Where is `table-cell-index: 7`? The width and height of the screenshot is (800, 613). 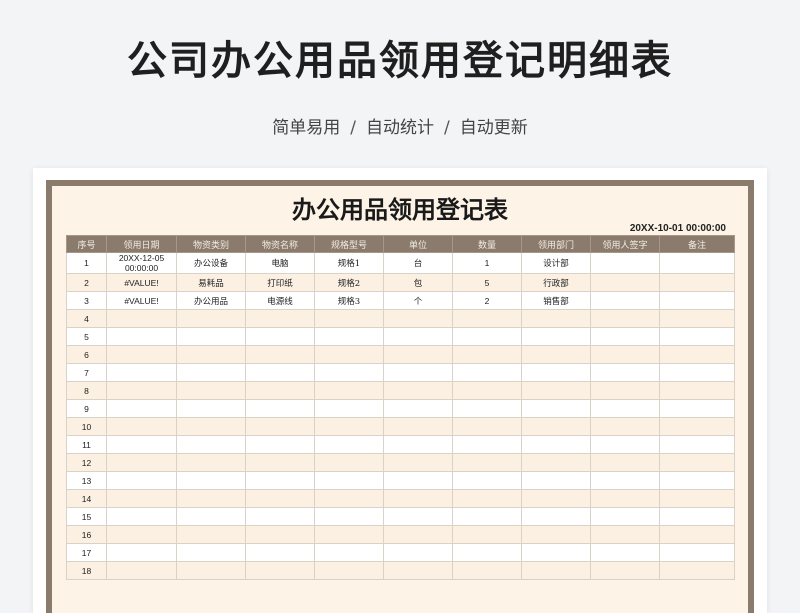 table-cell-index: 7 is located at coordinates (86, 372).